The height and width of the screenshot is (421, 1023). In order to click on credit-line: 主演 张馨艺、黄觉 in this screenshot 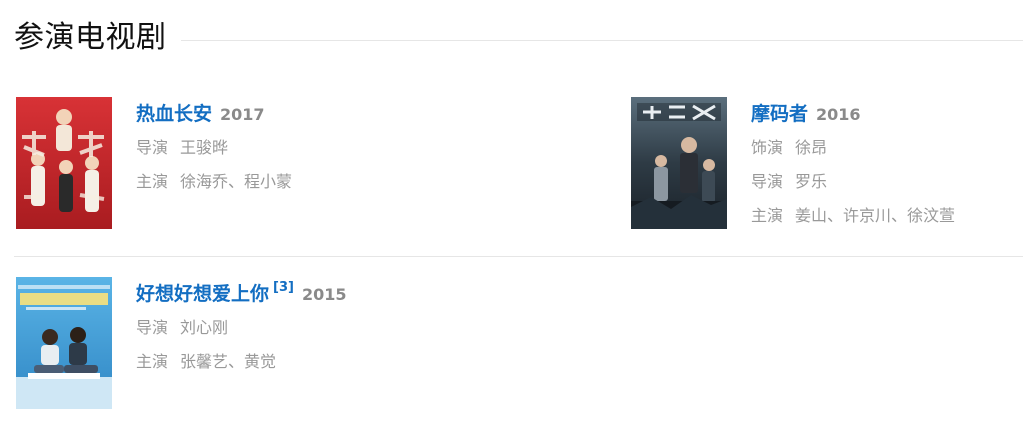, I will do `click(316, 362)`.